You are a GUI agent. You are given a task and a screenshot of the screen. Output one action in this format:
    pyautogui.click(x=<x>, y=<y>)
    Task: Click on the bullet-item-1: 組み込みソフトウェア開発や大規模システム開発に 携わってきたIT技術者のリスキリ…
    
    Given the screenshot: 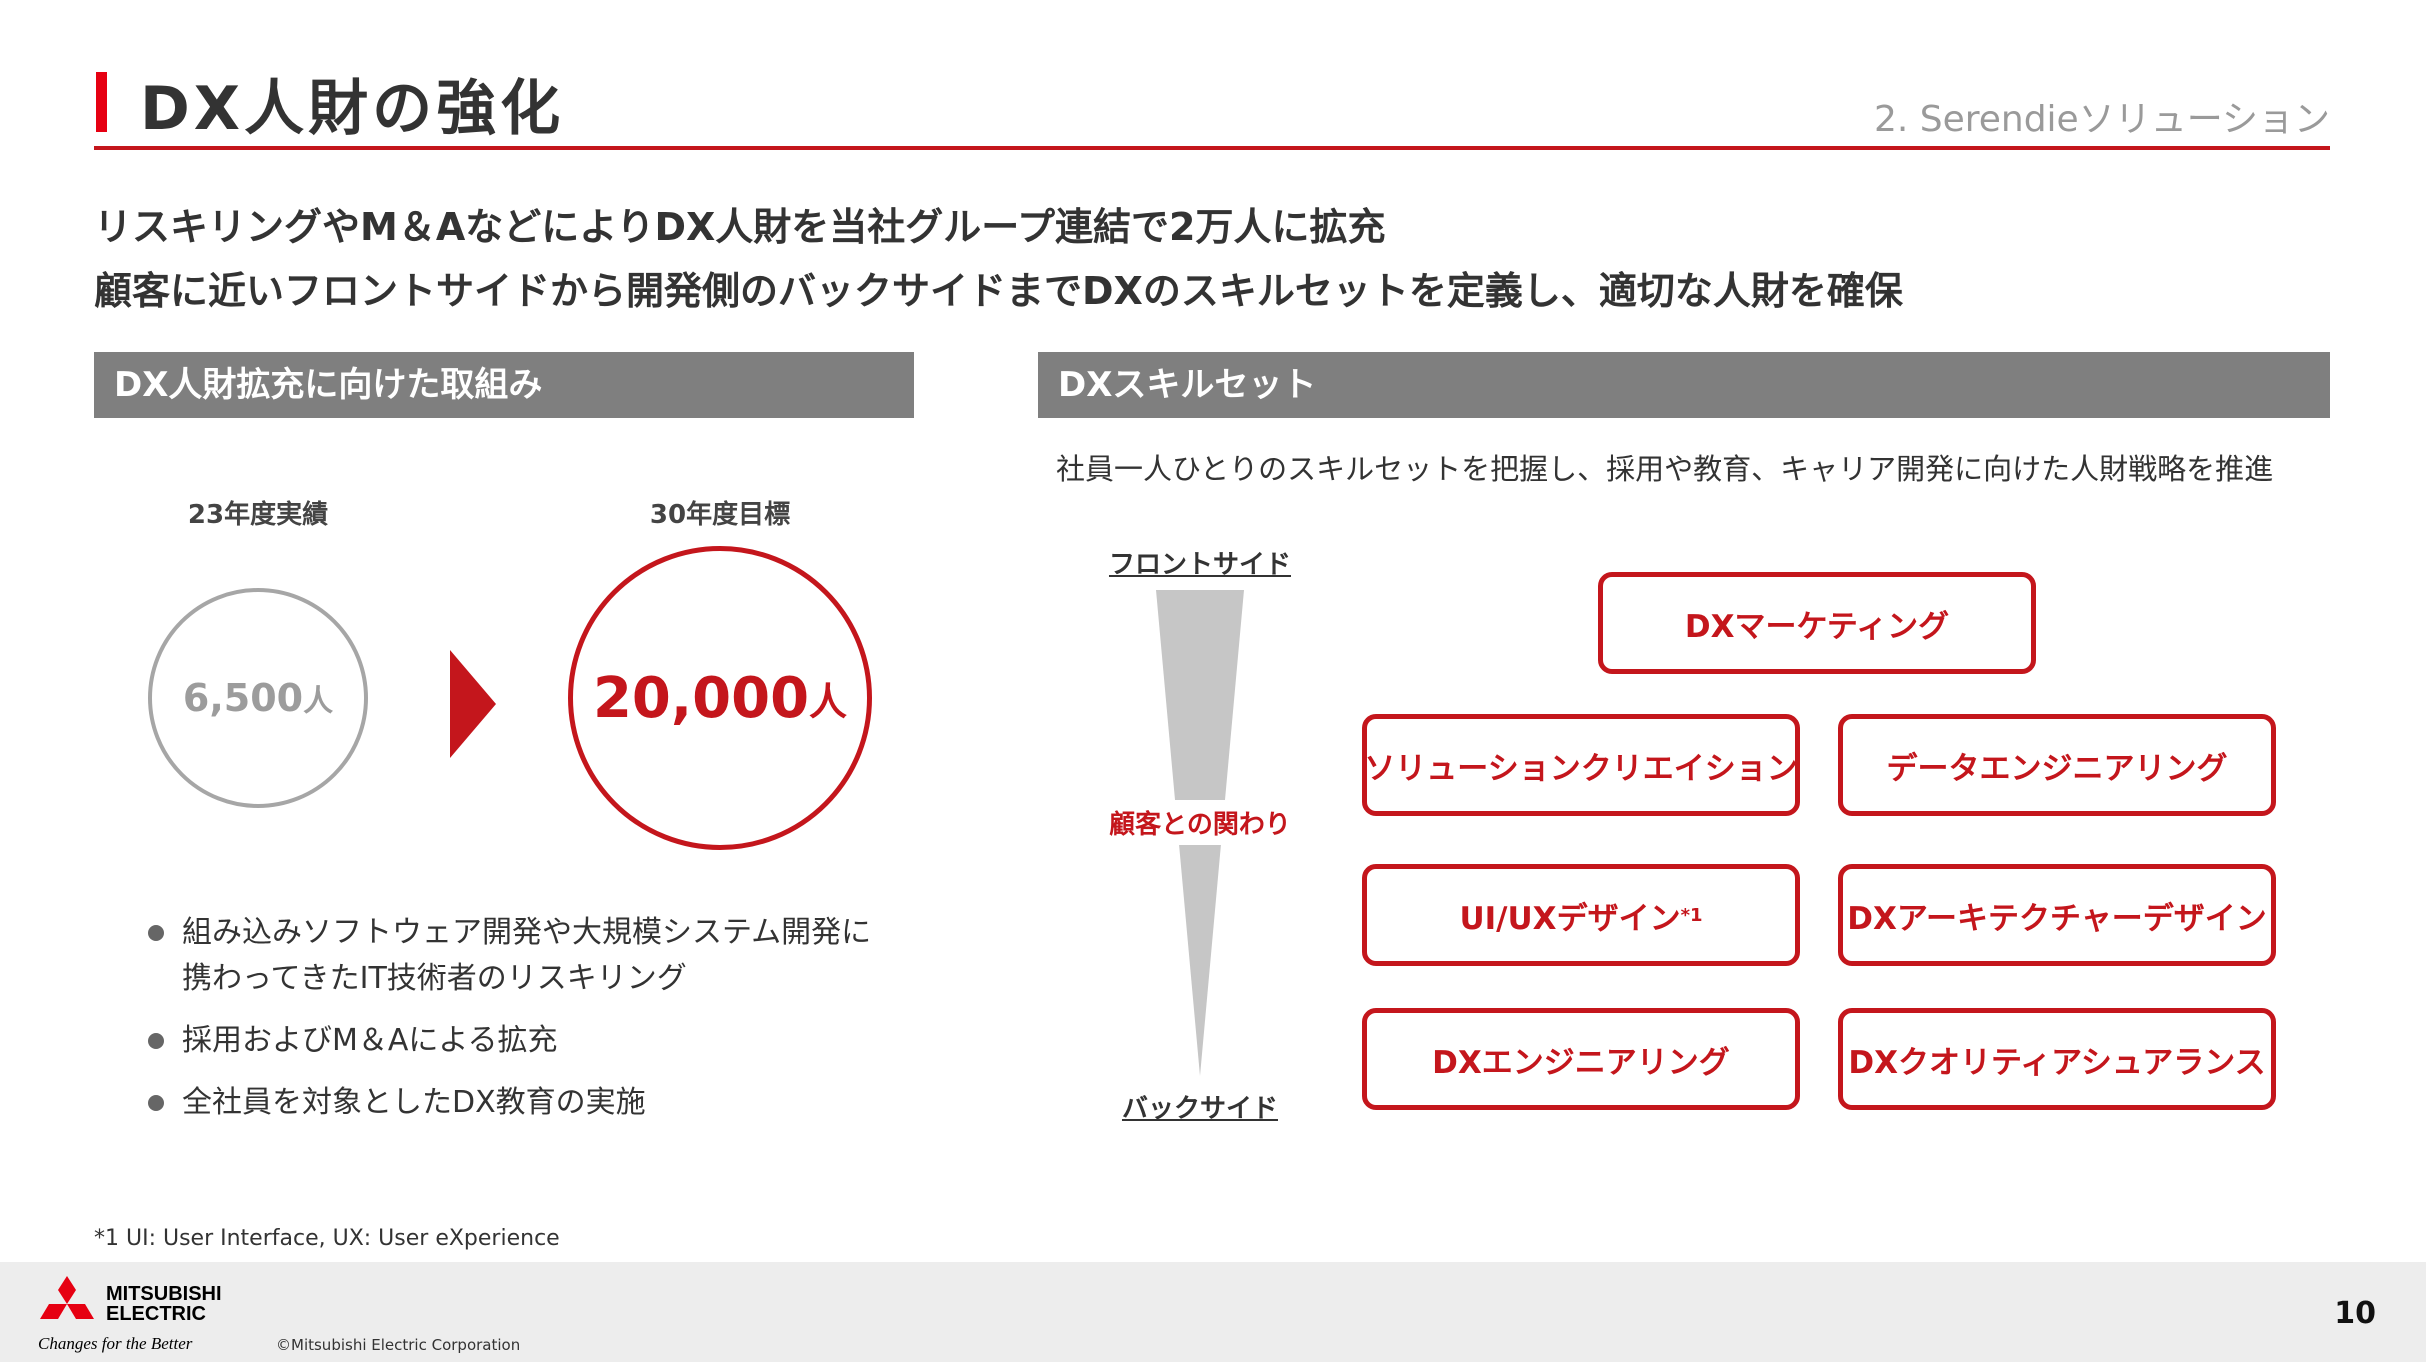 What is the action you would take?
    pyautogui.click(x=510, y=956)
    